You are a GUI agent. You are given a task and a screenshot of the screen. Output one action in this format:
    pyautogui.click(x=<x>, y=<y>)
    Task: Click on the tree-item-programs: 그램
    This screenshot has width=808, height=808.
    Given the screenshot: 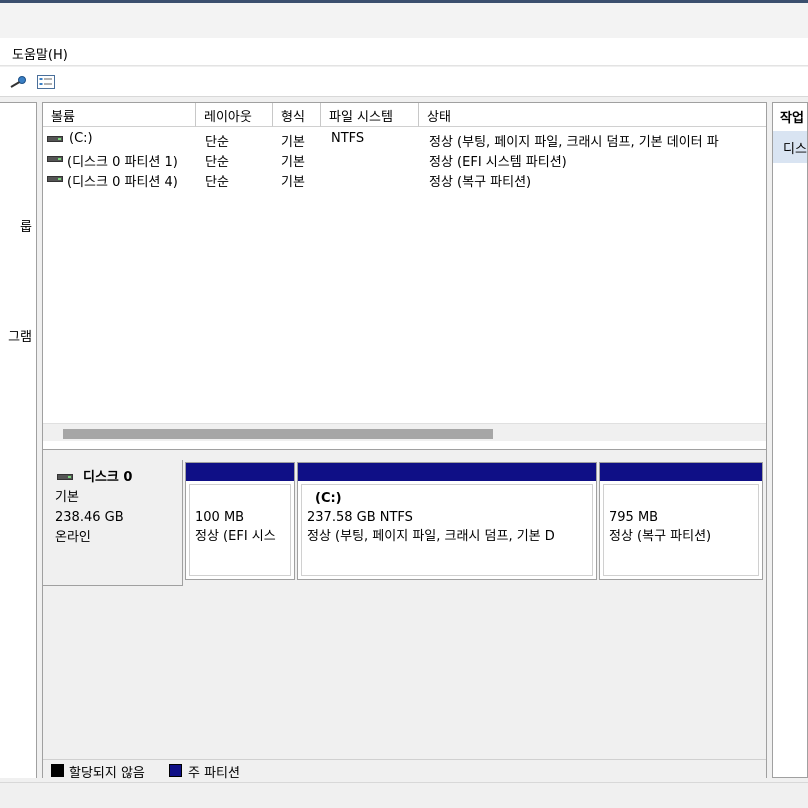 What is the action you would take?
    pyautogui.click(x=20, y=335)
    